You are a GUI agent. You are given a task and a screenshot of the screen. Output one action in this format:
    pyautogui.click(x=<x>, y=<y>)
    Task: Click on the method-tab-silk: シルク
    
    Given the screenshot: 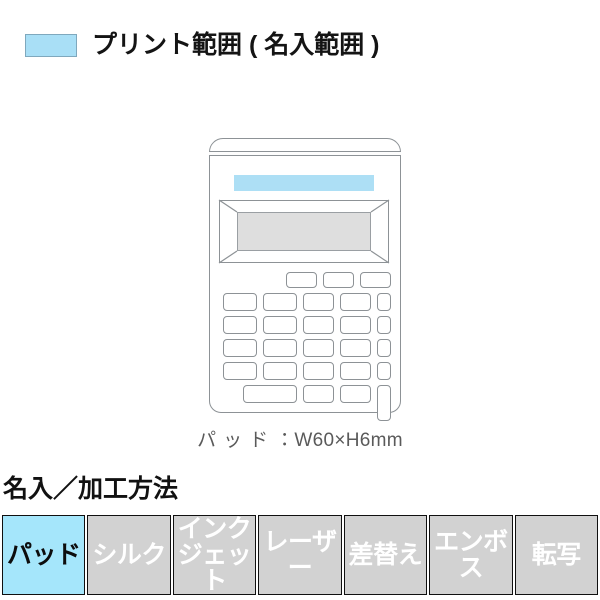 What is the action you would take?
    pyautogui.click(x=129, y=555)
    